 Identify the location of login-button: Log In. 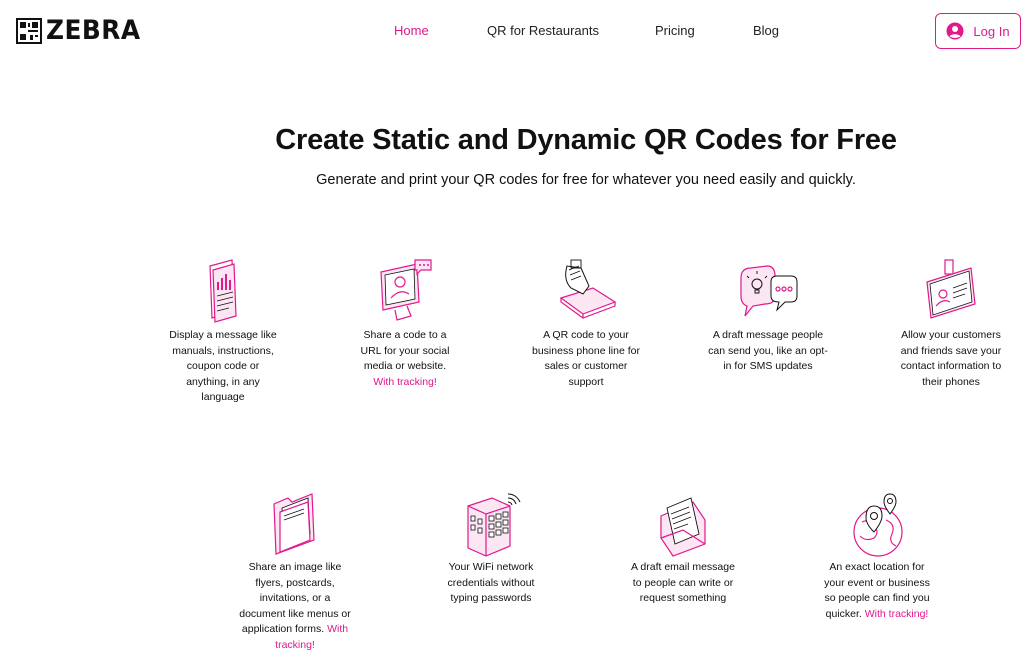
(978, 31).